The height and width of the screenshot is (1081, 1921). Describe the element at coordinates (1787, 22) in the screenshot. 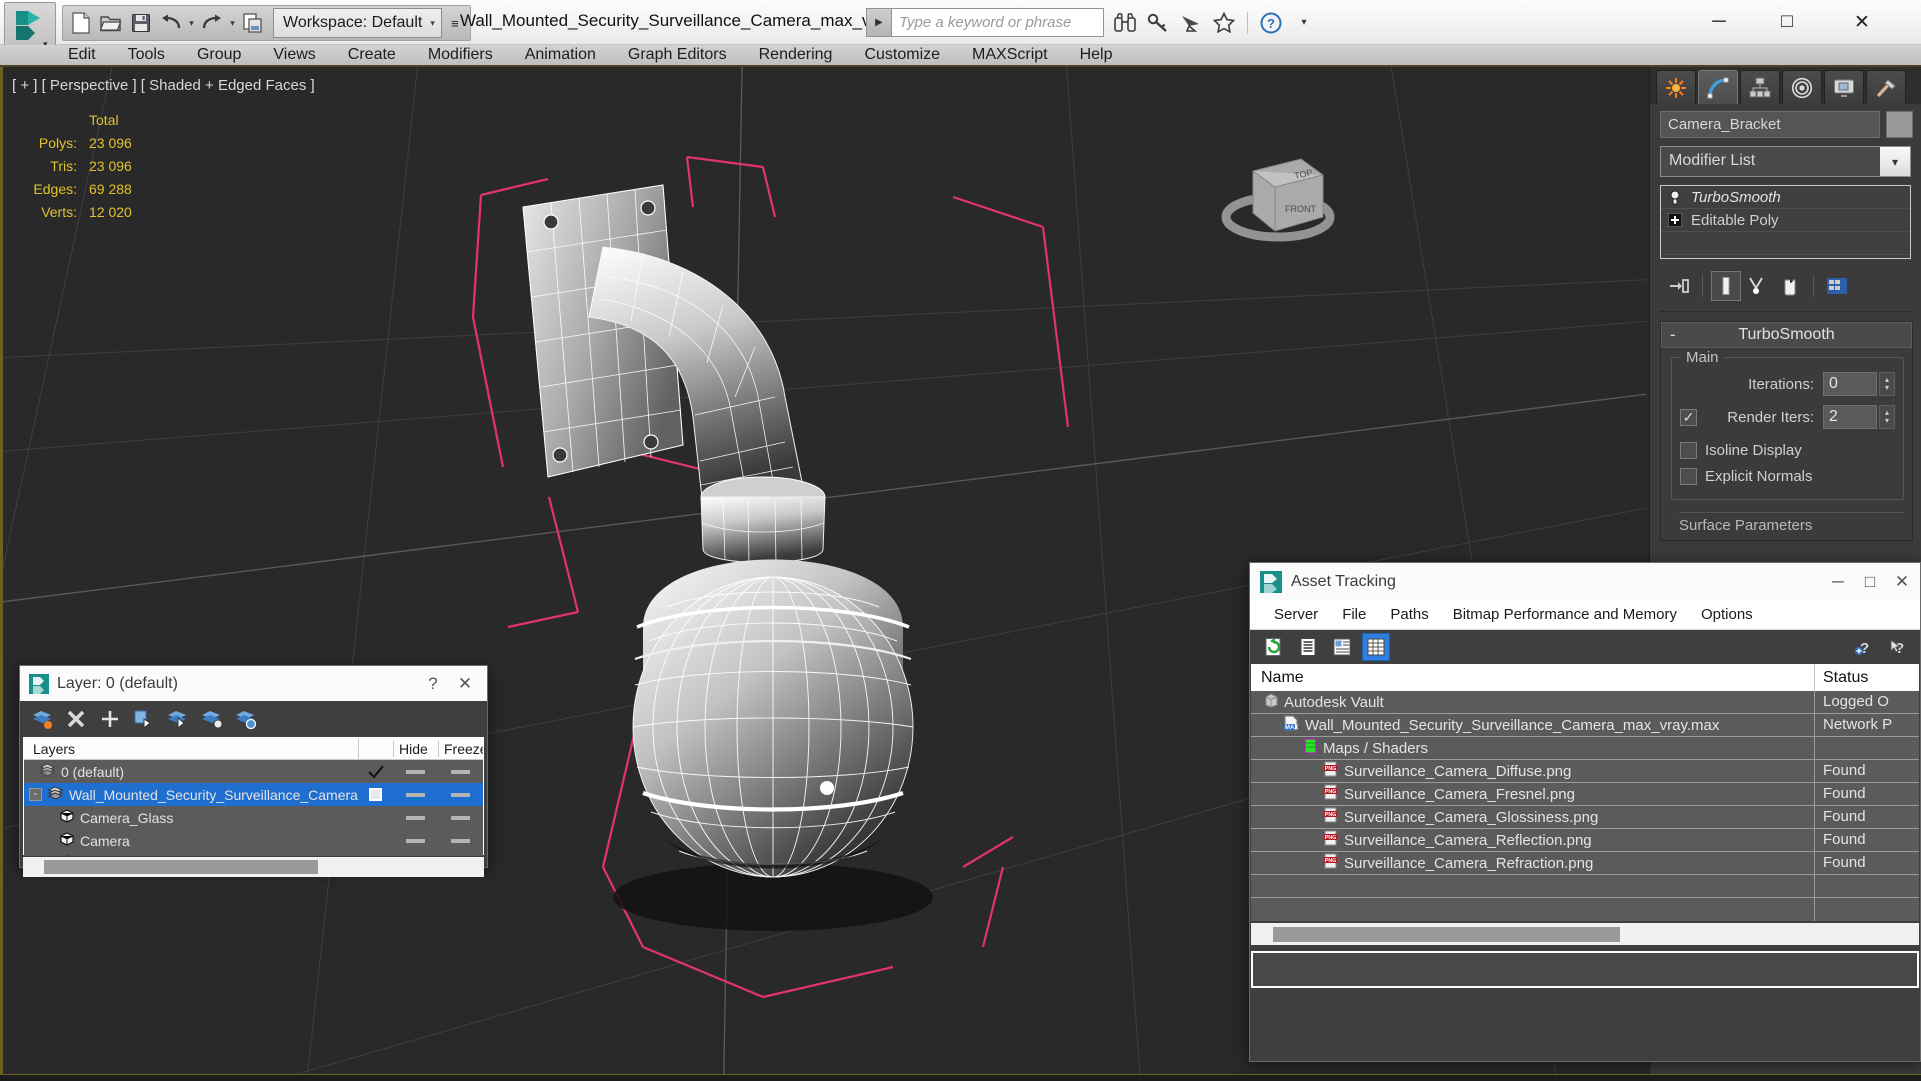

I see `window-maximize-button: □` at that location.